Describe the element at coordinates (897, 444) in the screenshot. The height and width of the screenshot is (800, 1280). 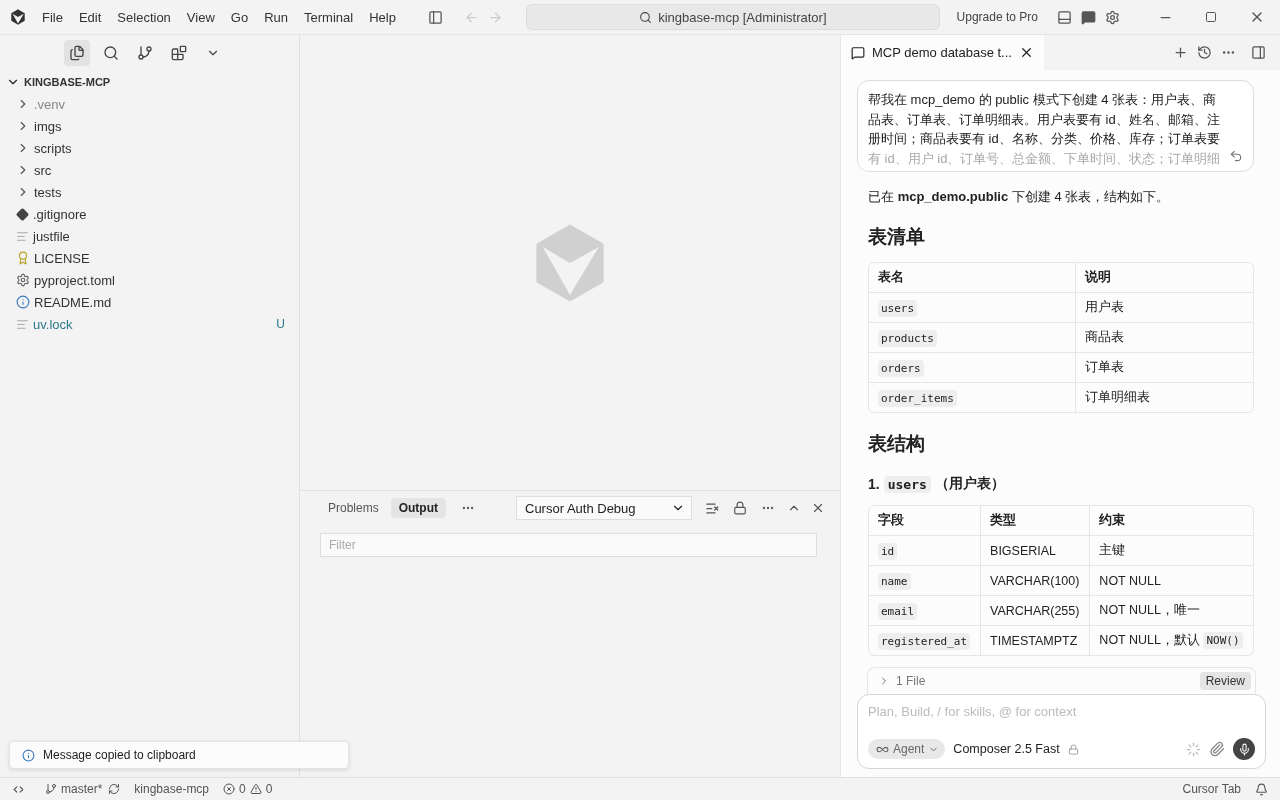
I see `section-heading: 表结构` at that location.